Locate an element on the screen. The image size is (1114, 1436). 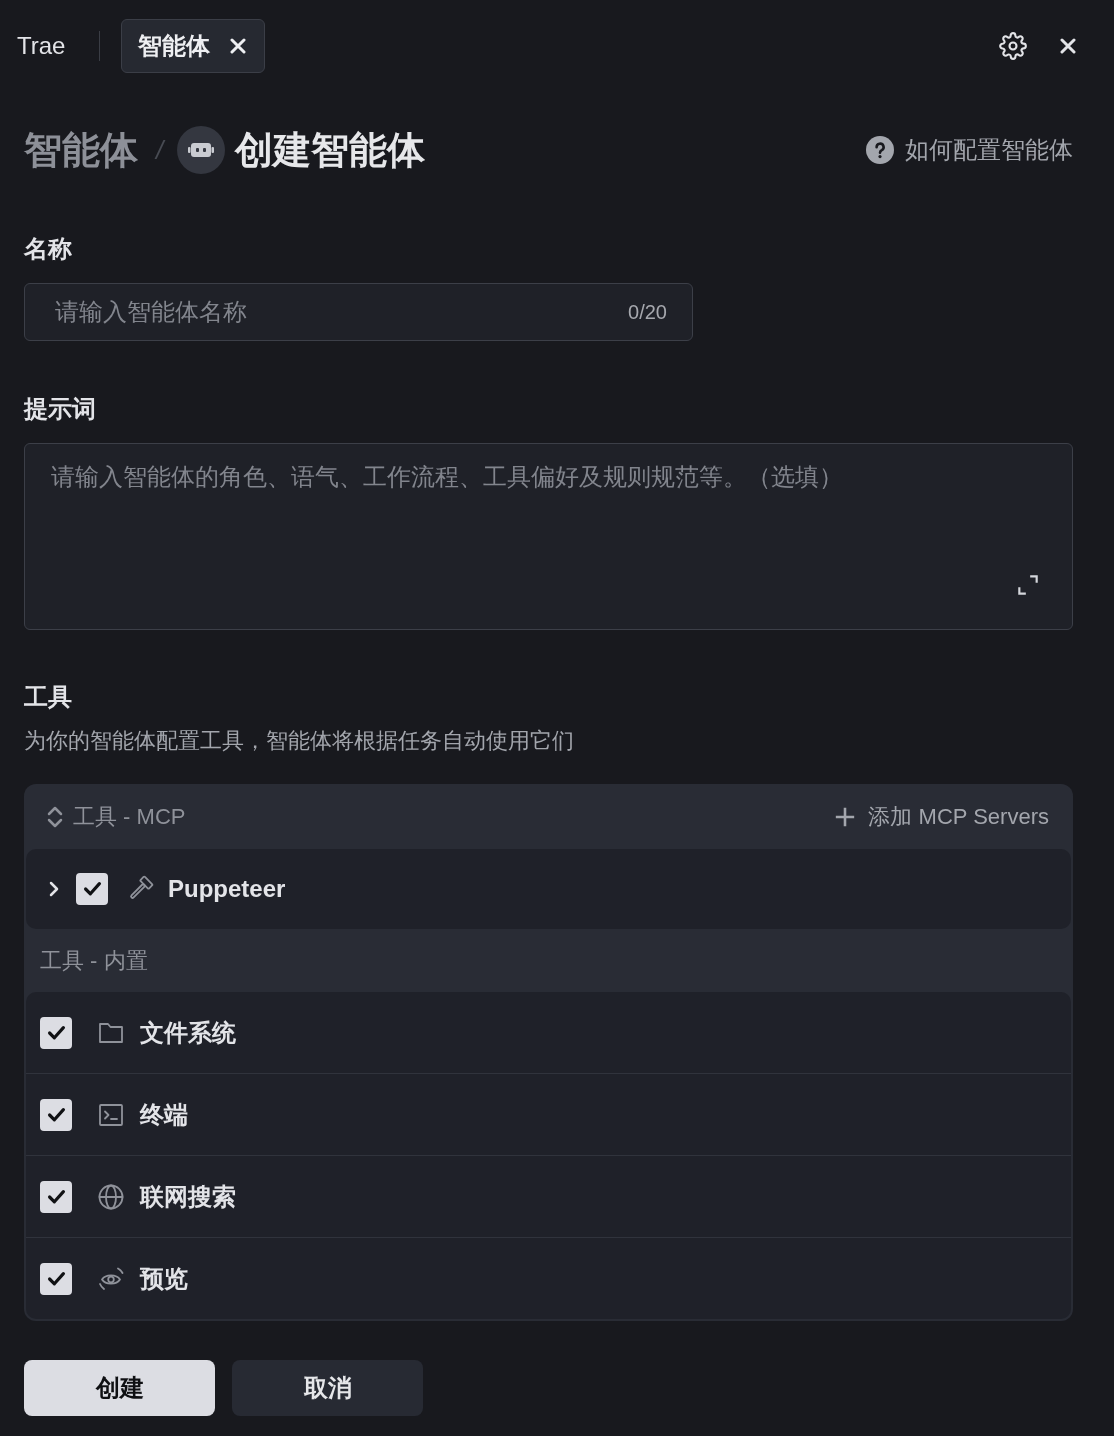
cancel-button: 取消 is located at coordinates (327, 1388).